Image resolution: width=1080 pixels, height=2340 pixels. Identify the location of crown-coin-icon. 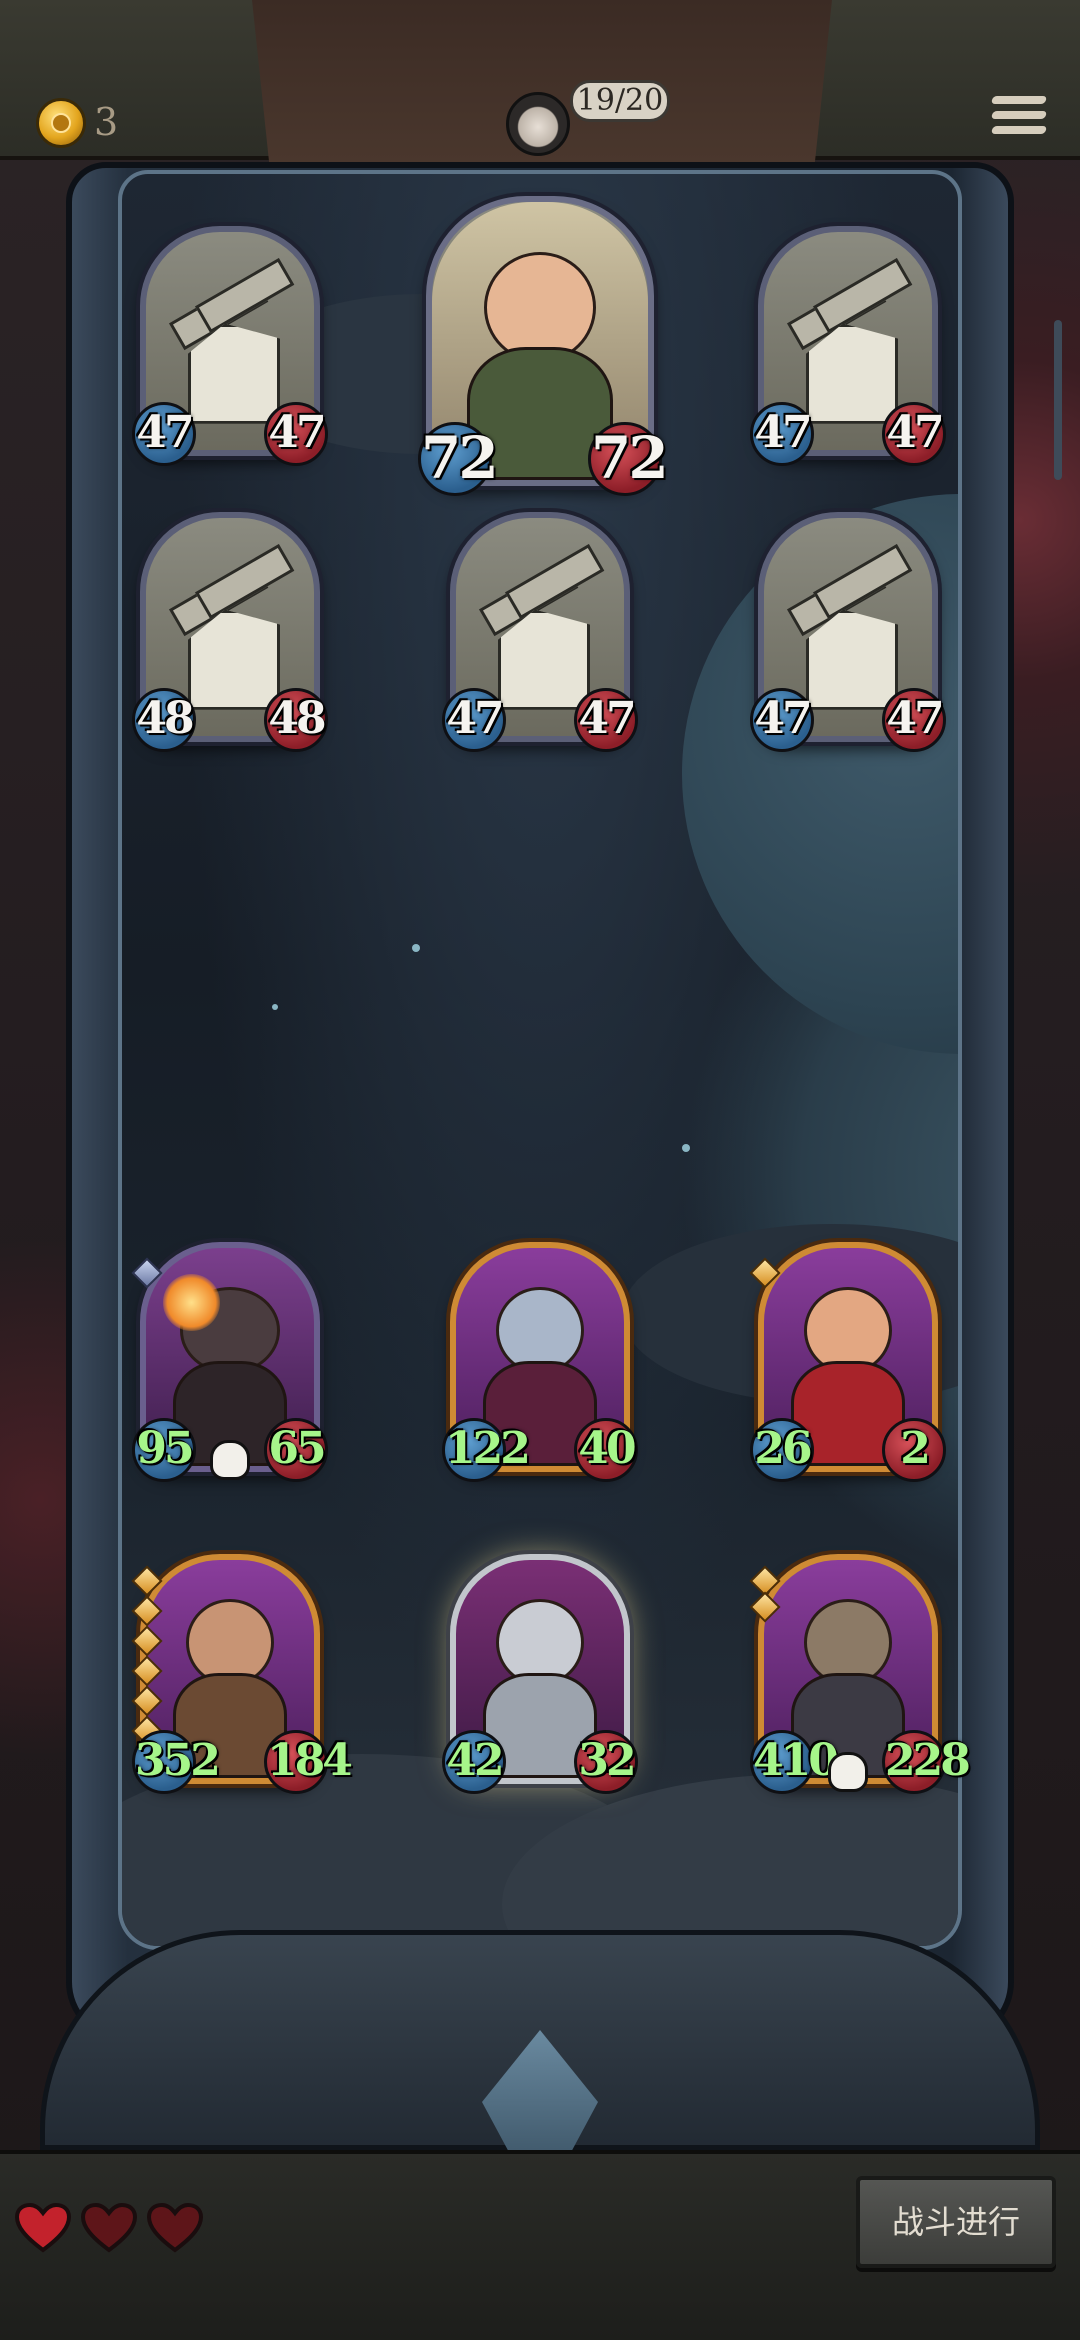
(61, 123).